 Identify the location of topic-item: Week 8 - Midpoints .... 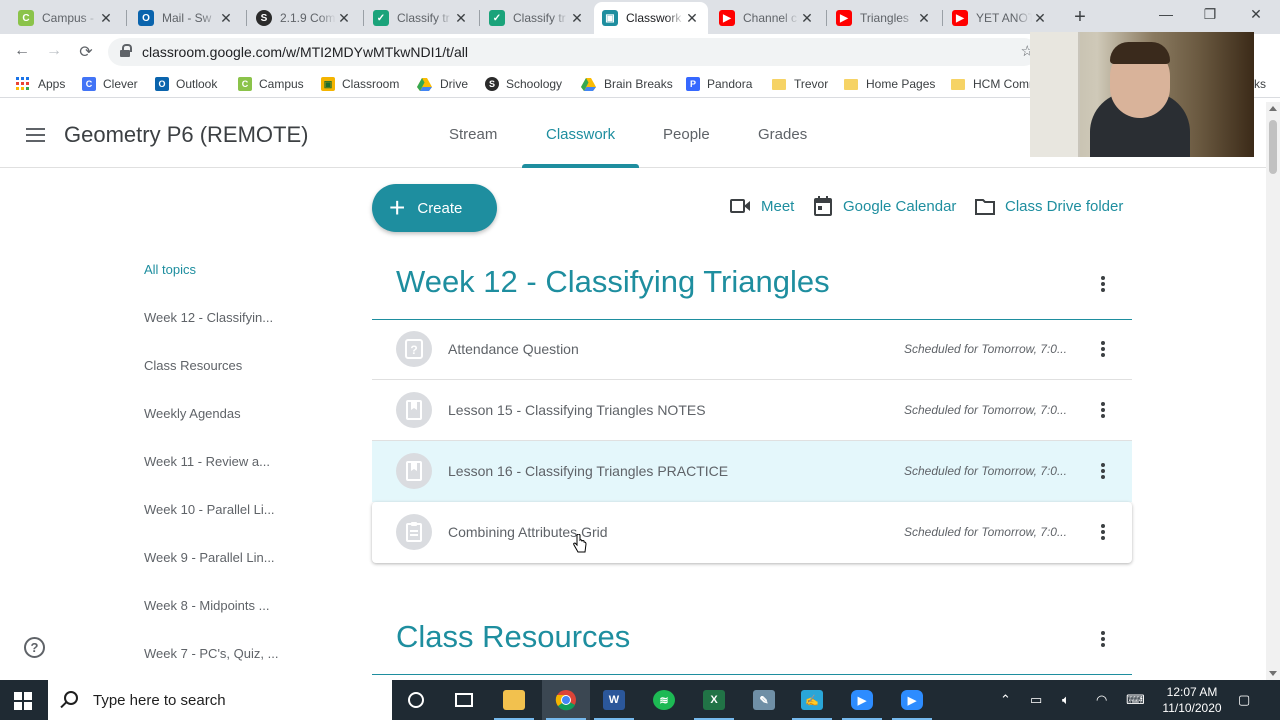
(206, 605).